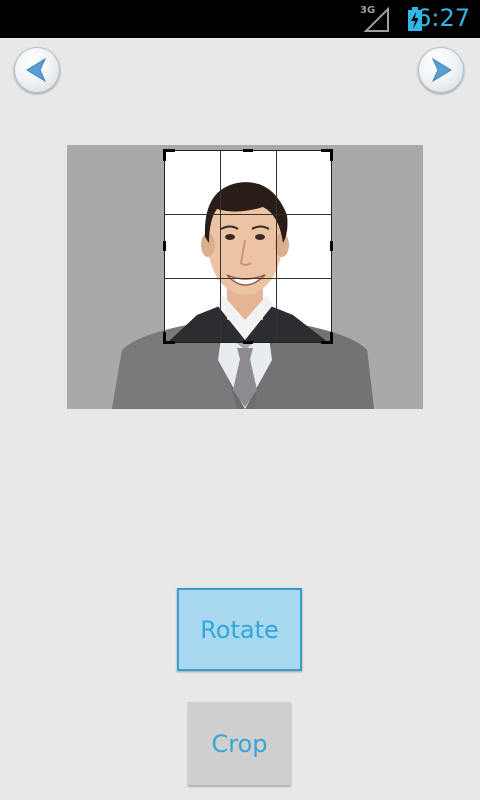 Image resolution: width=480 pixels, height=800 pixels. What do you see at coordinates (164, 338) in the screenshot?
I see `crop-handle-bottom-left` at bounding box center [164, 338].